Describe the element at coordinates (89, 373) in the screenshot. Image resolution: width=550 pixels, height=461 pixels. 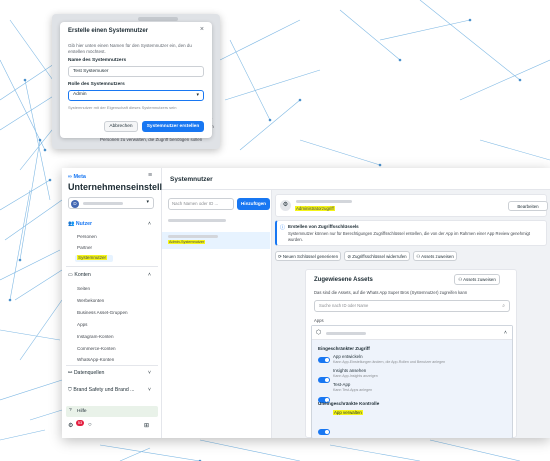
I see `datenquellen-label: Datenquellen` at that location.